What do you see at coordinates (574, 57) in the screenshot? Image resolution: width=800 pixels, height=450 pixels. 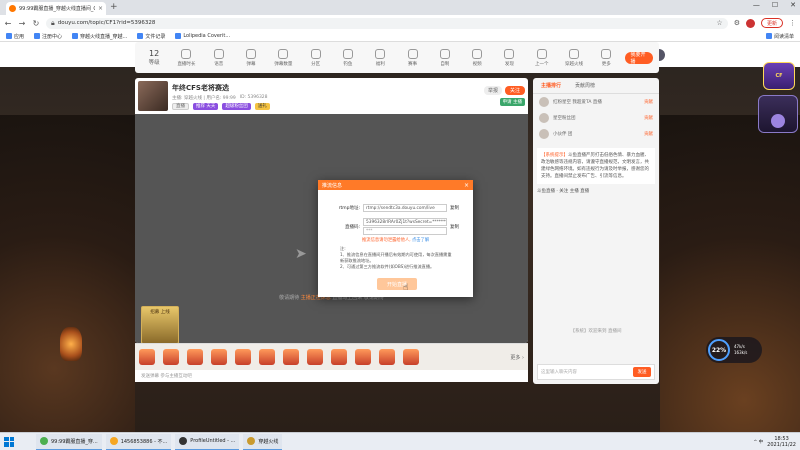 I see `func-item: 穿越火线` at bounding box center [574, 57].